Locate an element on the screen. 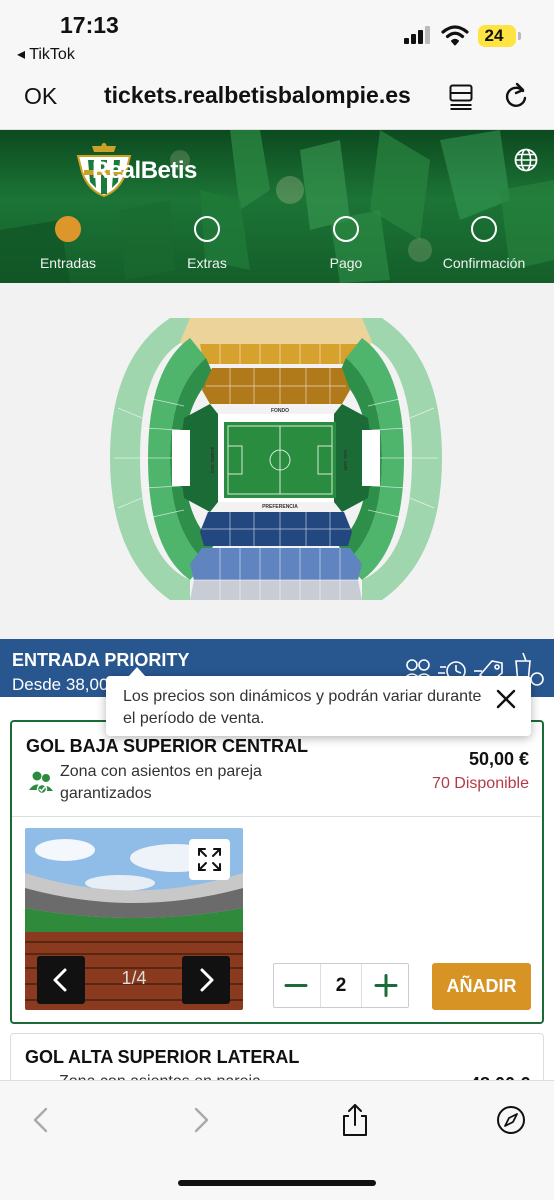 The width and height of the screenshot is (554, 1200). stand-label-bottom: PREFERENCIA is located at coordinates (280, 507).